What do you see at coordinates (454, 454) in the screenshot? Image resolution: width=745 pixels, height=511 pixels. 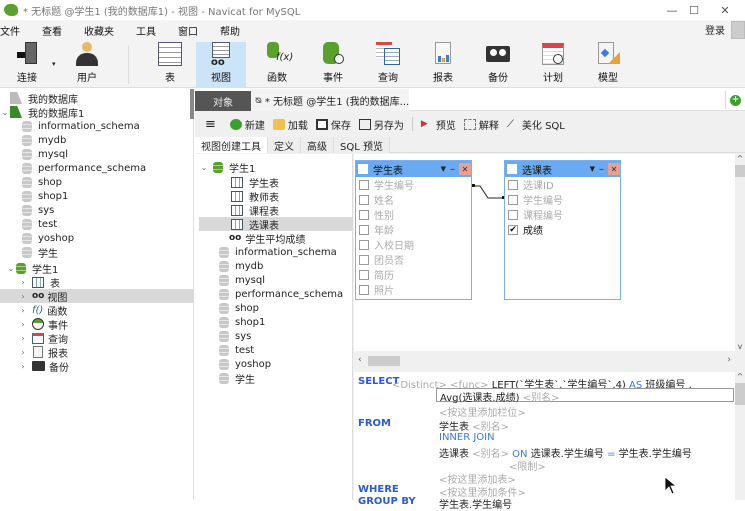 I see `join-table: 选课表` at bounding box center [454, 454].